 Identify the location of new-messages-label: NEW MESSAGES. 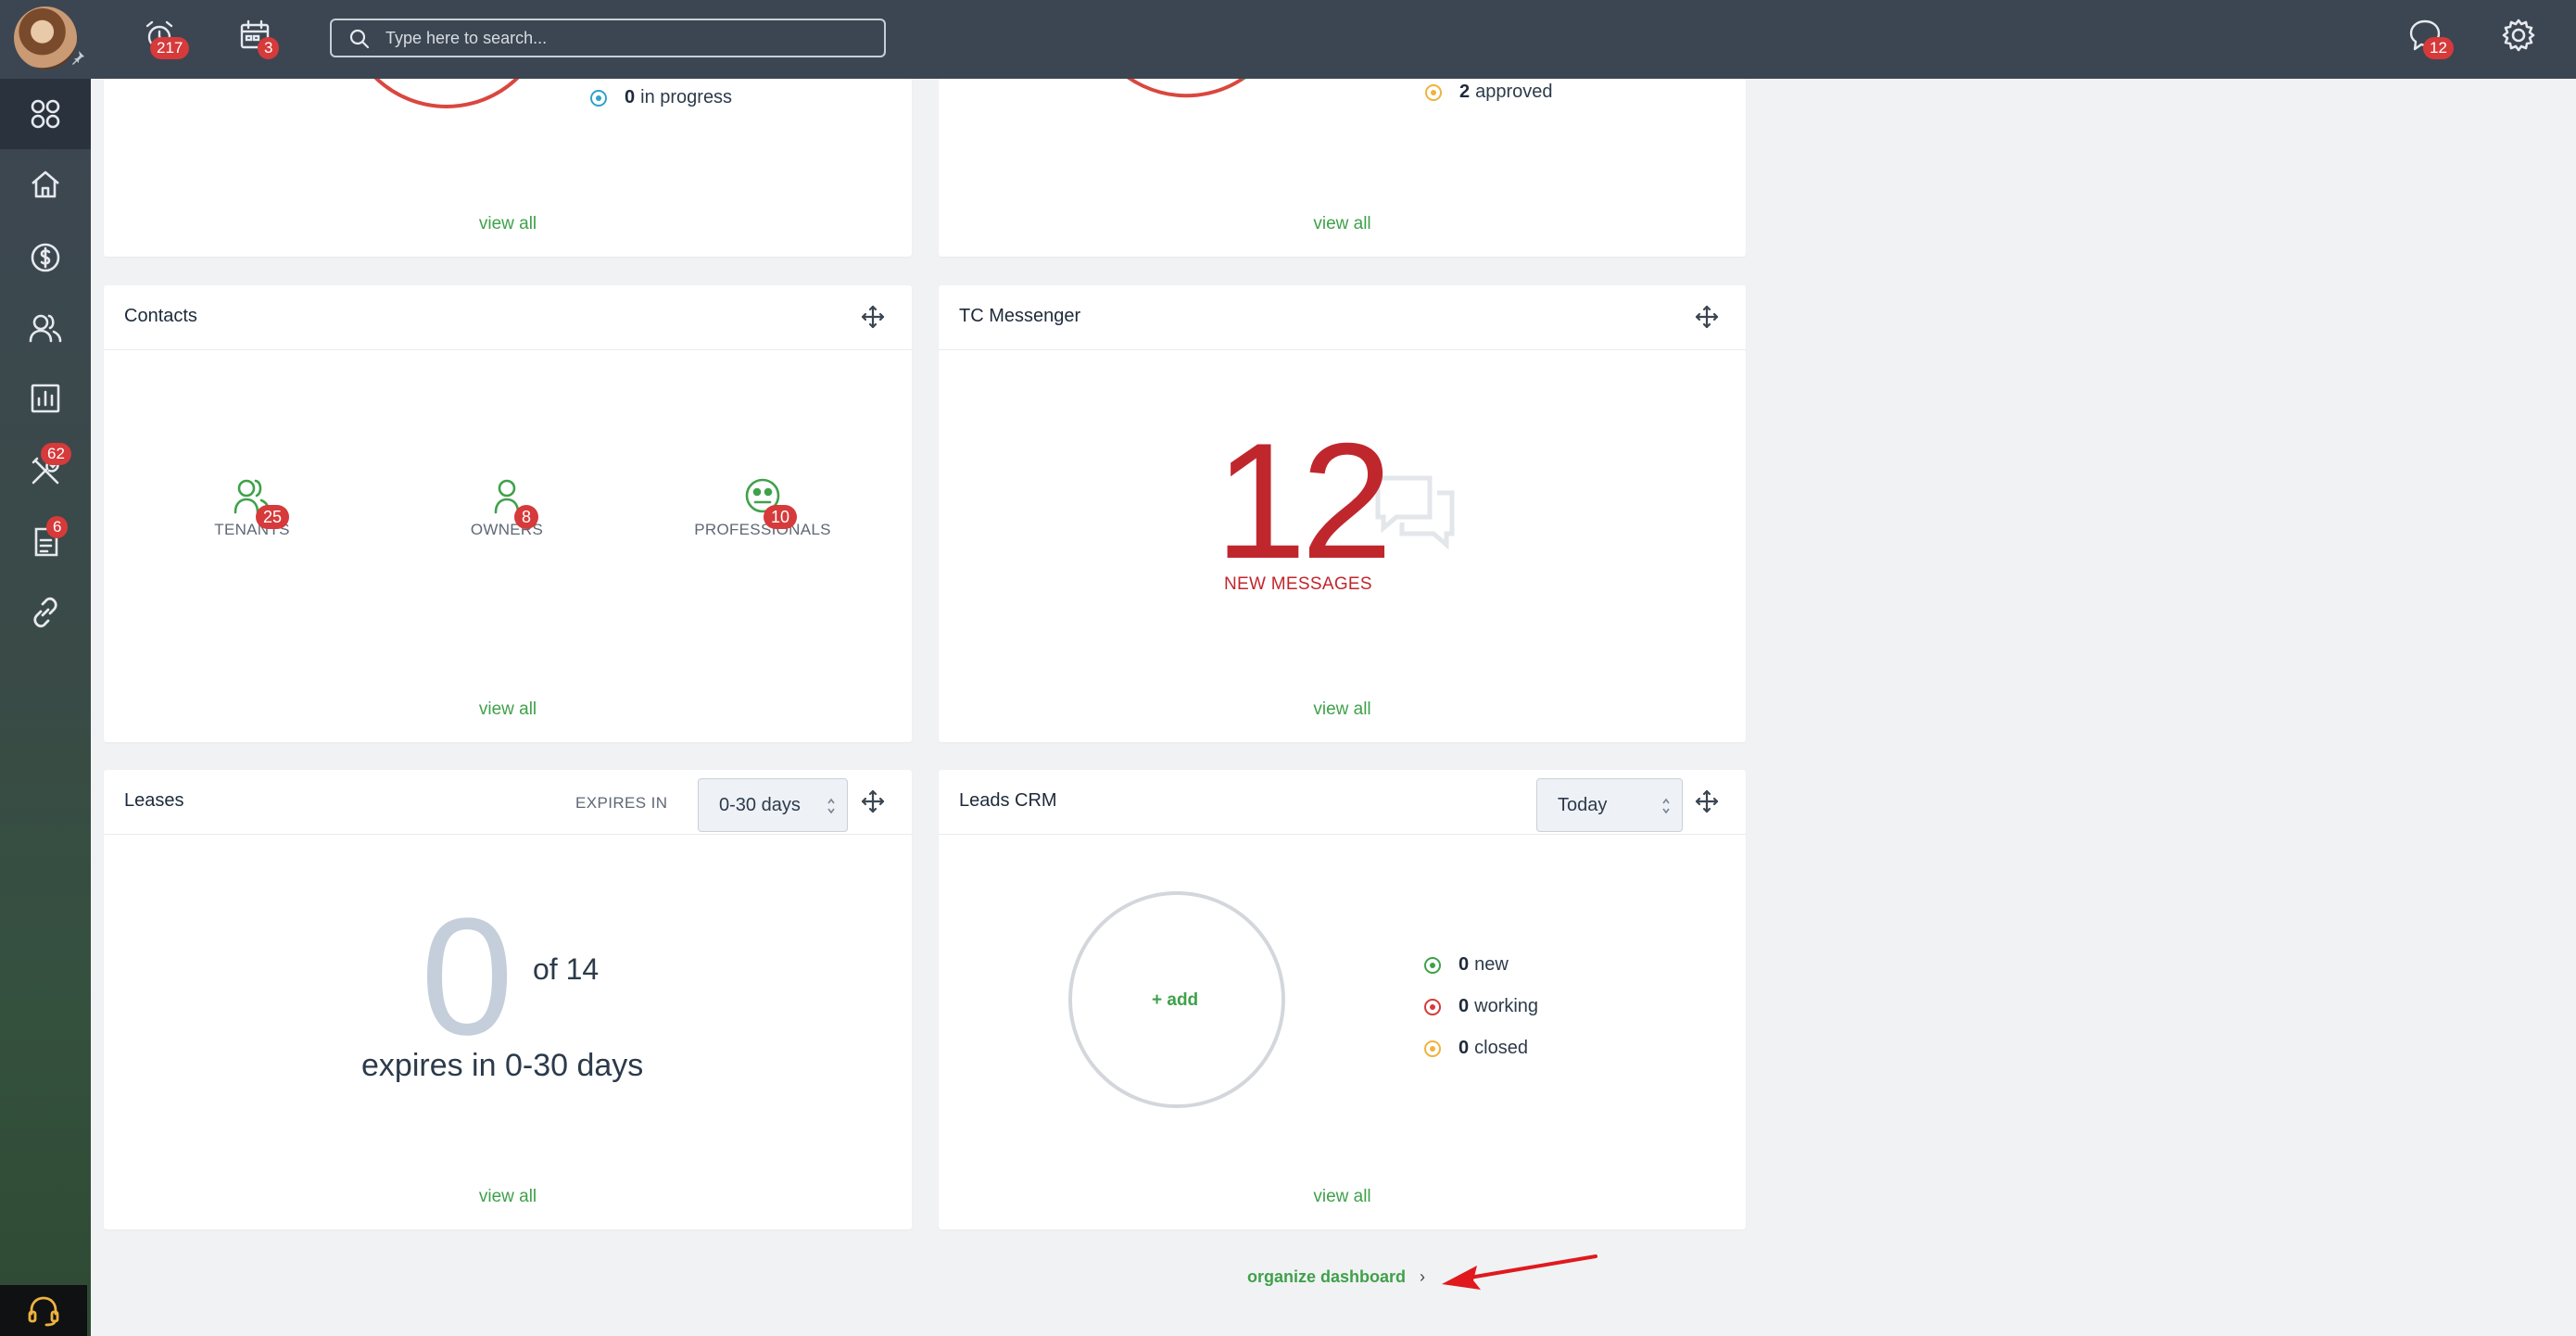
(1298, 584).